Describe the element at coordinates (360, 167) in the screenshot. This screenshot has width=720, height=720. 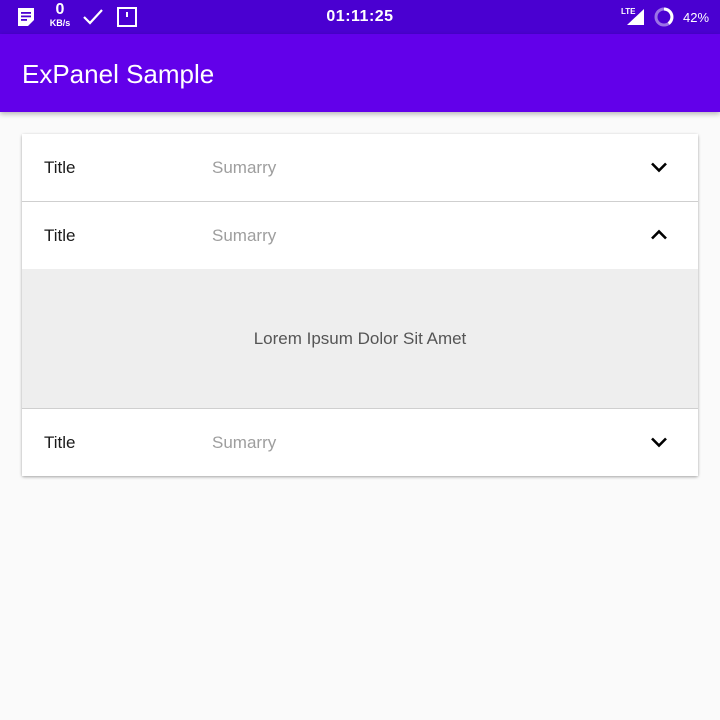
I see `panel-header-1: Title Sumarry` at that location.